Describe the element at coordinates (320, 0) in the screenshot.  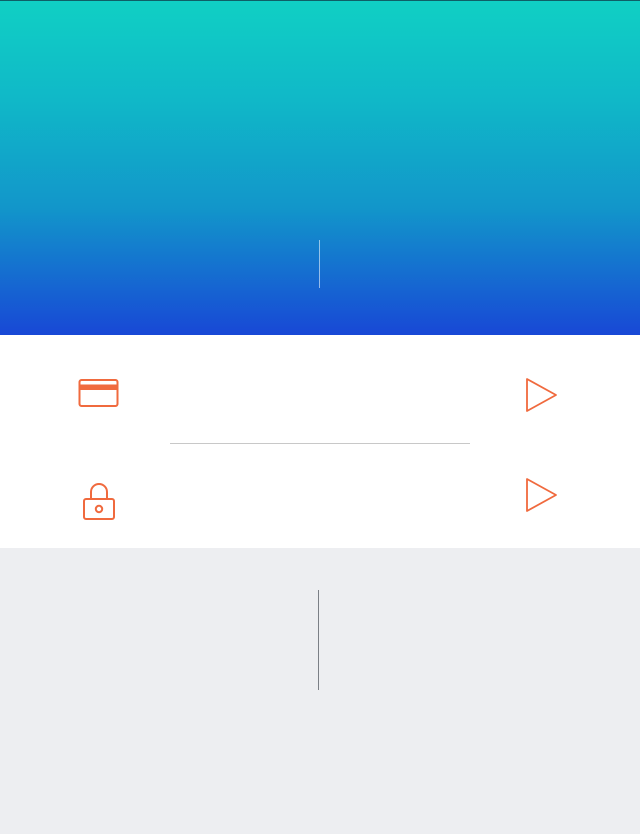
I see `top-border-line` at that location.